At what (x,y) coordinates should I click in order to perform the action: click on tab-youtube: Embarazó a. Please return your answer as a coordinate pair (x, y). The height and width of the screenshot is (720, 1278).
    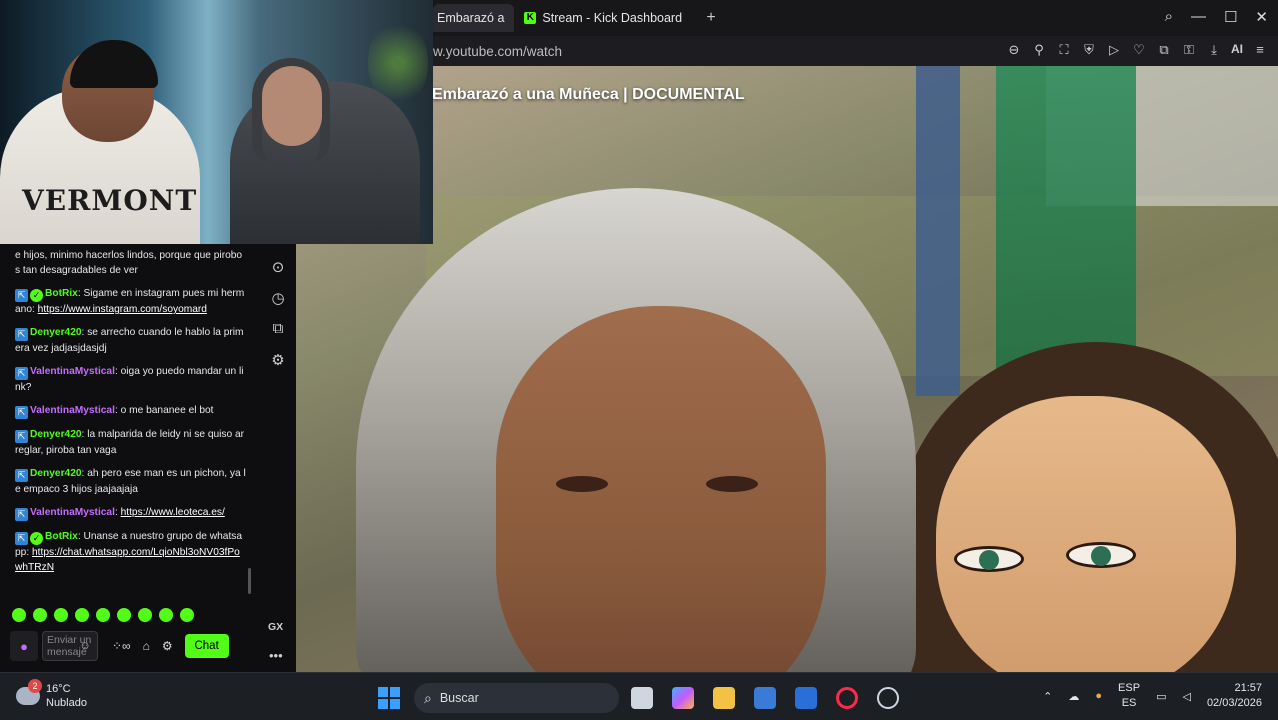
    Looking at the image, I should click on (474, 18).